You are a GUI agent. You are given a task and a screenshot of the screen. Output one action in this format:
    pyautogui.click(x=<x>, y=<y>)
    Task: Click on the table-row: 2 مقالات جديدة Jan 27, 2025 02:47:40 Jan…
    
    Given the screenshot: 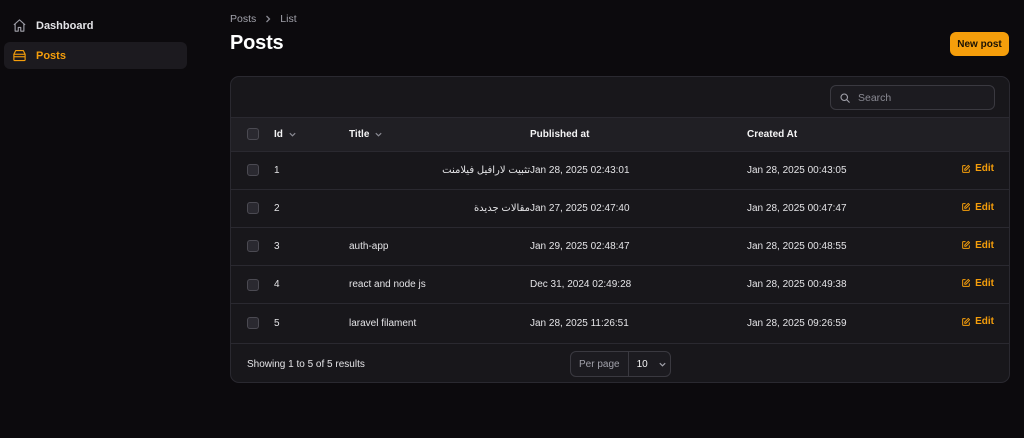 What is the action you would take?
    pyautogui.click(x=620, y=208)
    